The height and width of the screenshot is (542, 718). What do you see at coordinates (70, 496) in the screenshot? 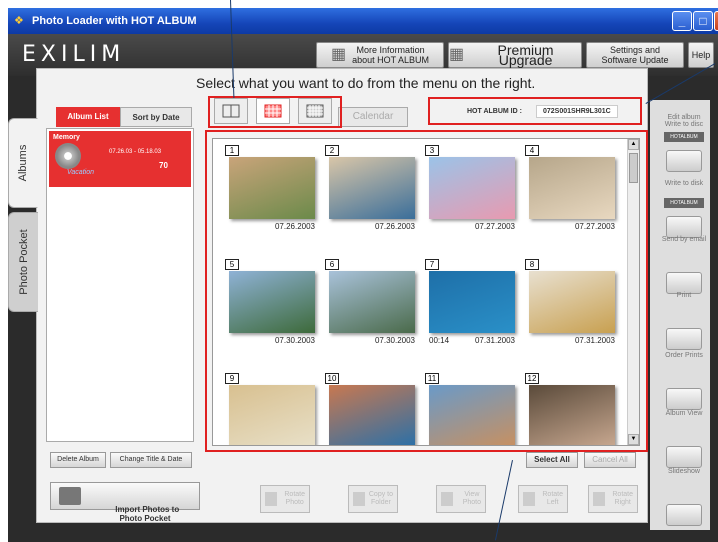
I see `camera-icon` at bounding box center [70, 496].